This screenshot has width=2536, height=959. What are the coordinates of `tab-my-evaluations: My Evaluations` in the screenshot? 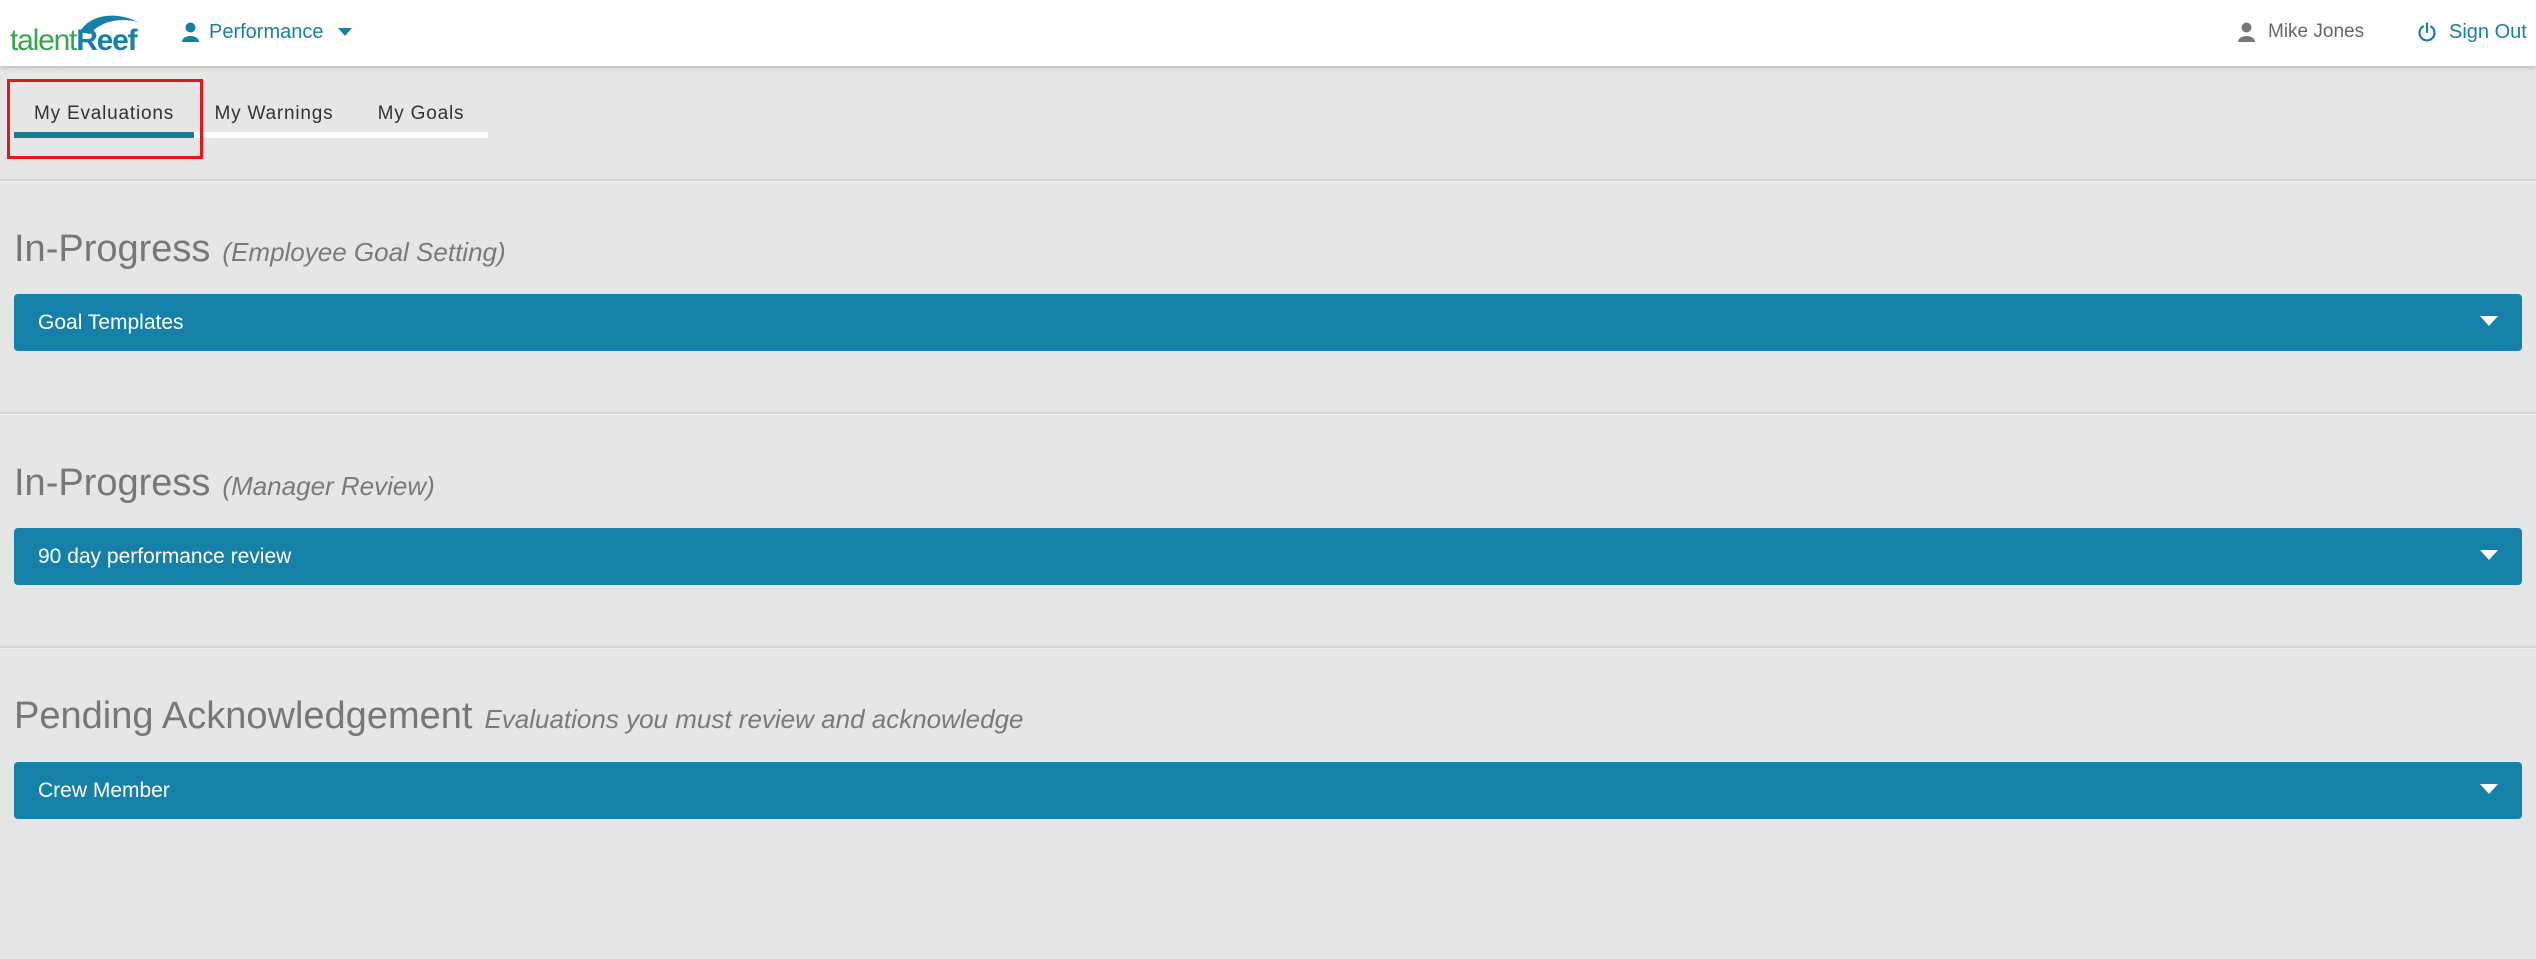 It's located at (104, 114).